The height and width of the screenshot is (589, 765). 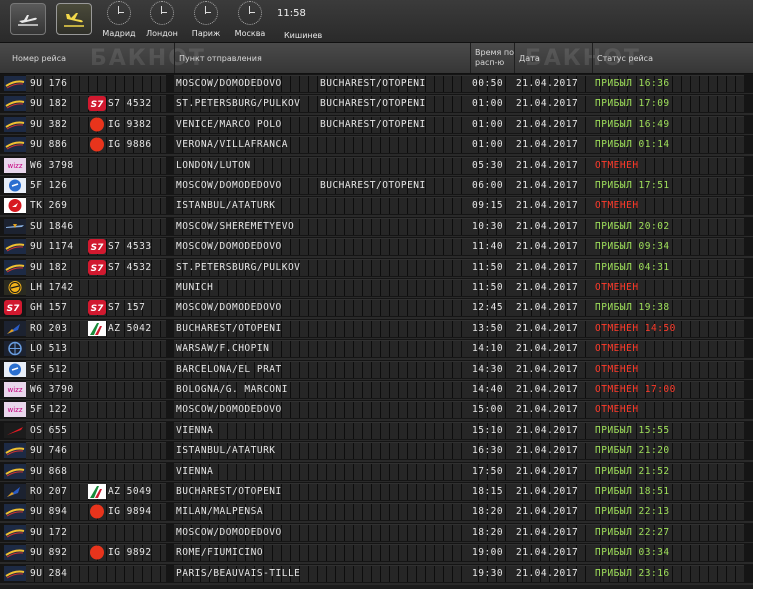 I want to click on status-text: ПРИБЫЛ 09:34, so click(x=632, y=247).